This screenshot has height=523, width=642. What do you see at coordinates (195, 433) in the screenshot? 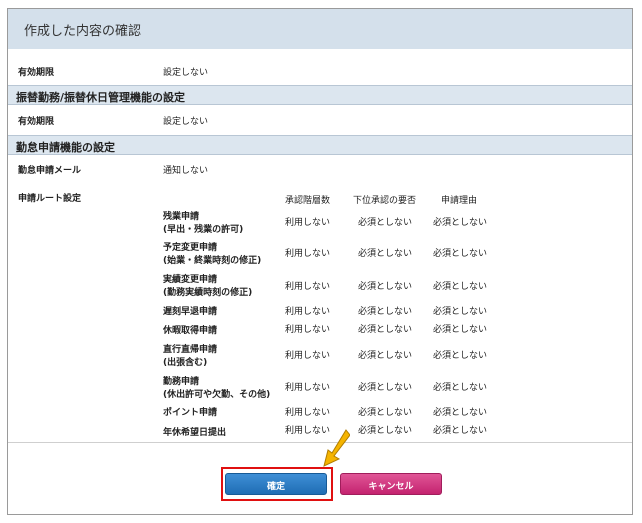
I see `request-name: 年休希望日提出` at bounding box center [195, 433].